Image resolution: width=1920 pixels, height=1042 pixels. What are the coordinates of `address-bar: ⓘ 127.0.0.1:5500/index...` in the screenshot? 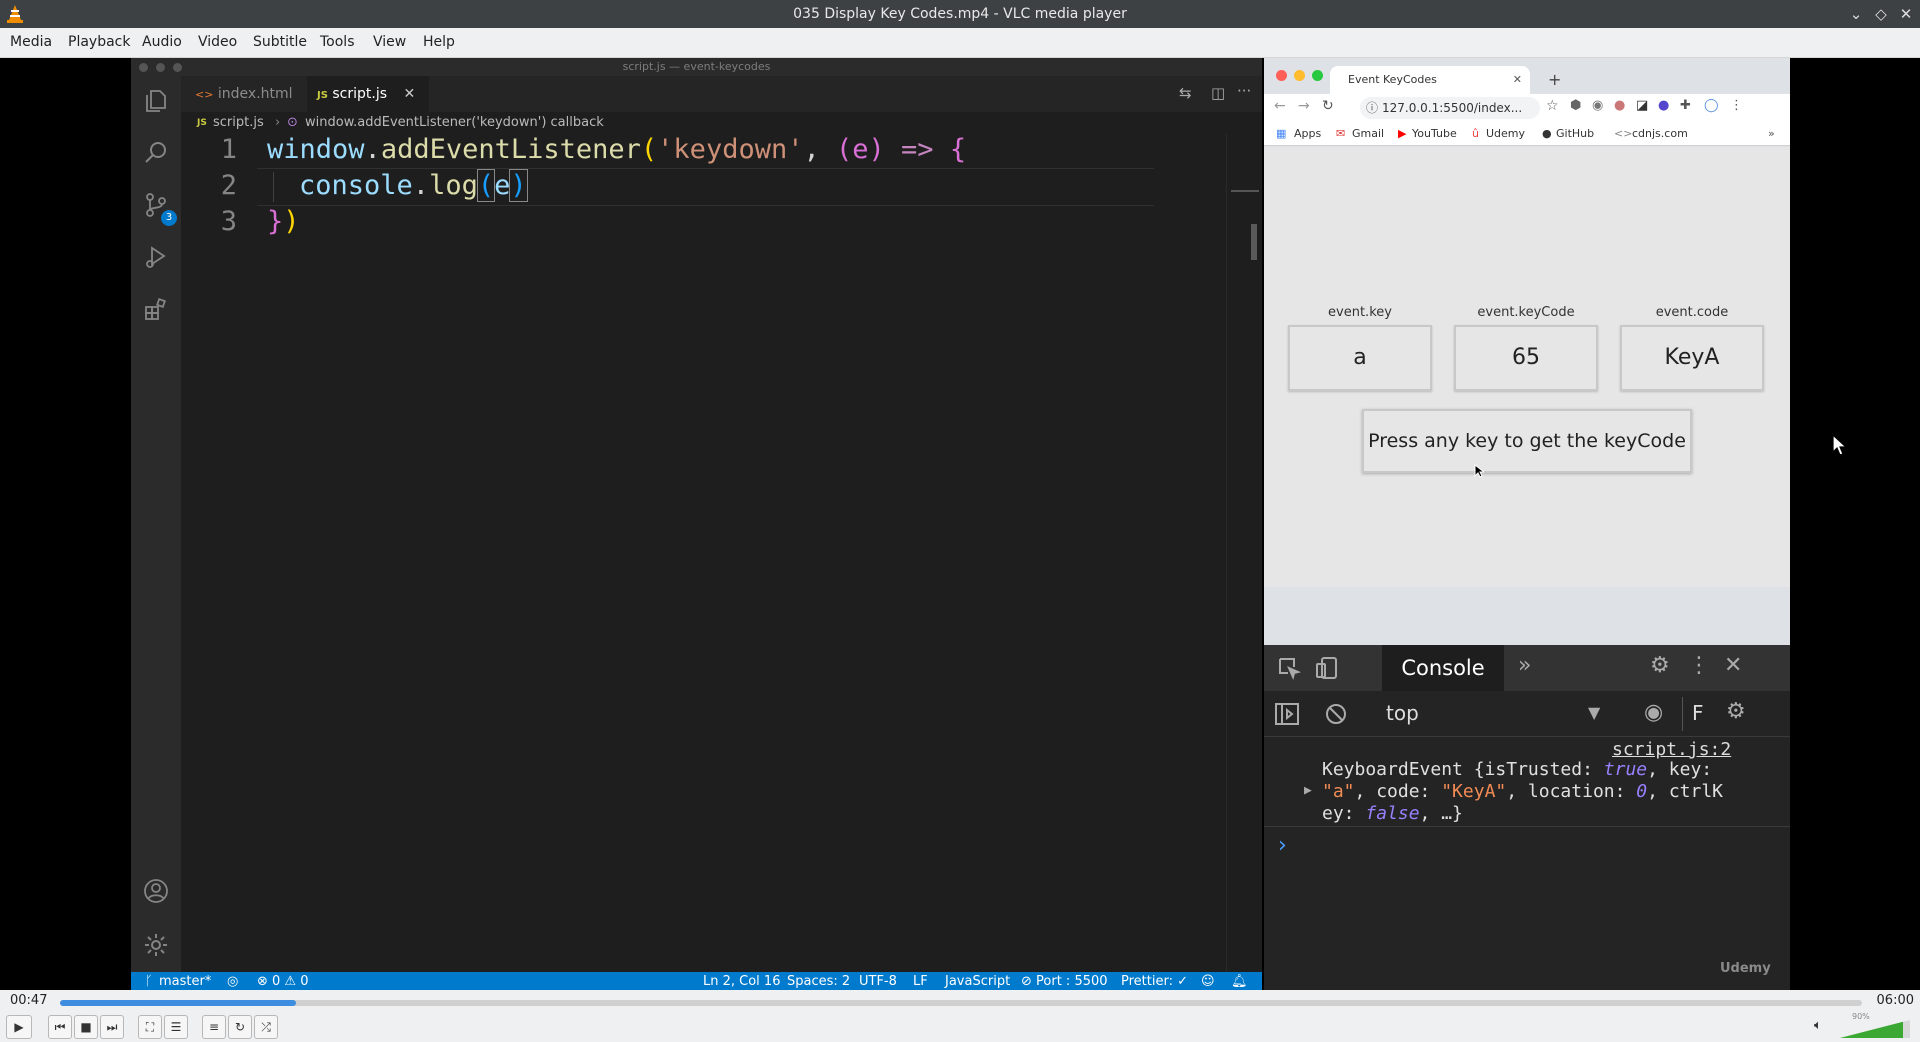 It's located at (1450, 108).